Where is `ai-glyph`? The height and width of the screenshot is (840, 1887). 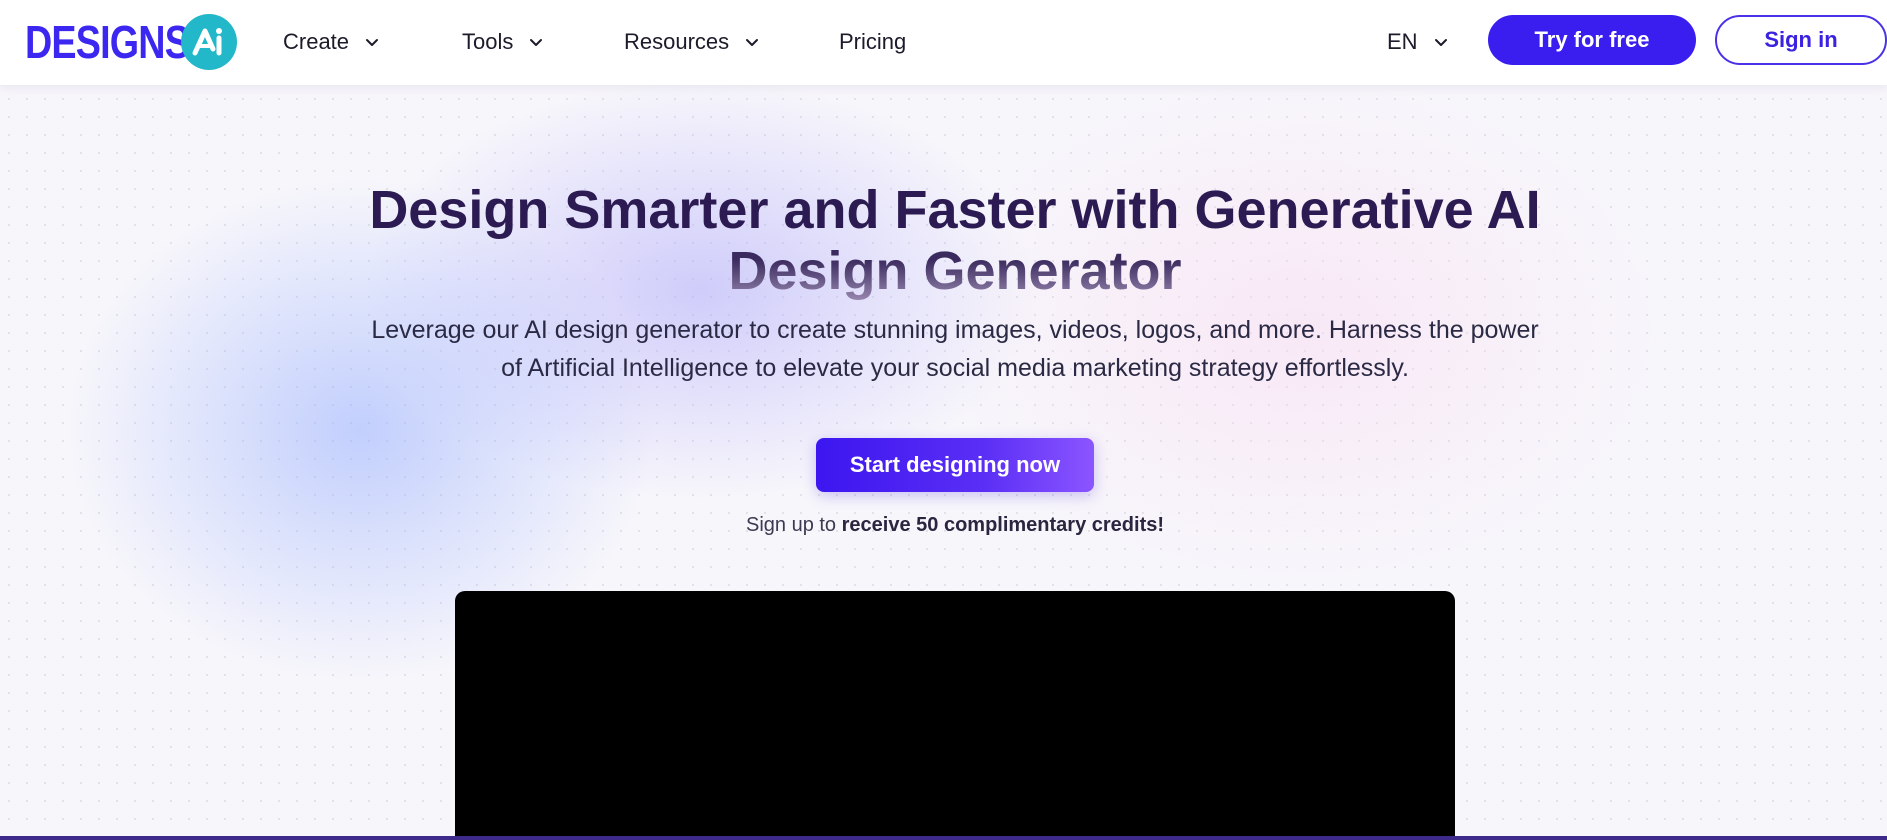 ai-glyph is located at coordinates (207, 42).